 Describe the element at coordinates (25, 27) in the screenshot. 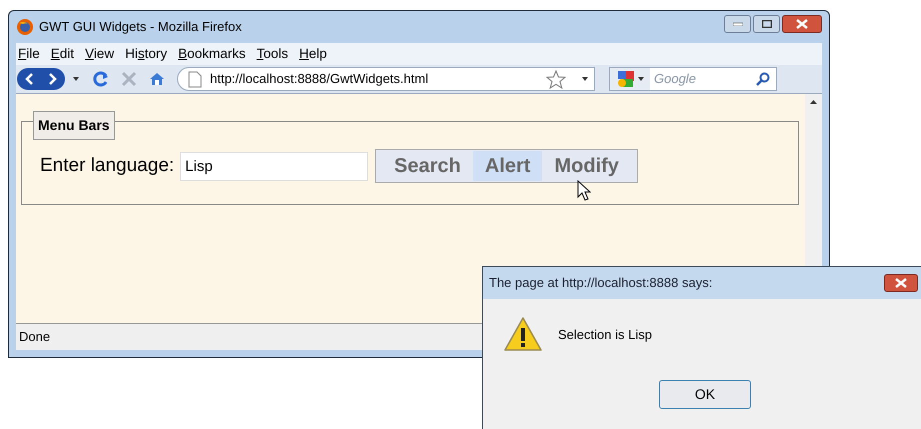

I see `firefox-logo-icon` at that location.